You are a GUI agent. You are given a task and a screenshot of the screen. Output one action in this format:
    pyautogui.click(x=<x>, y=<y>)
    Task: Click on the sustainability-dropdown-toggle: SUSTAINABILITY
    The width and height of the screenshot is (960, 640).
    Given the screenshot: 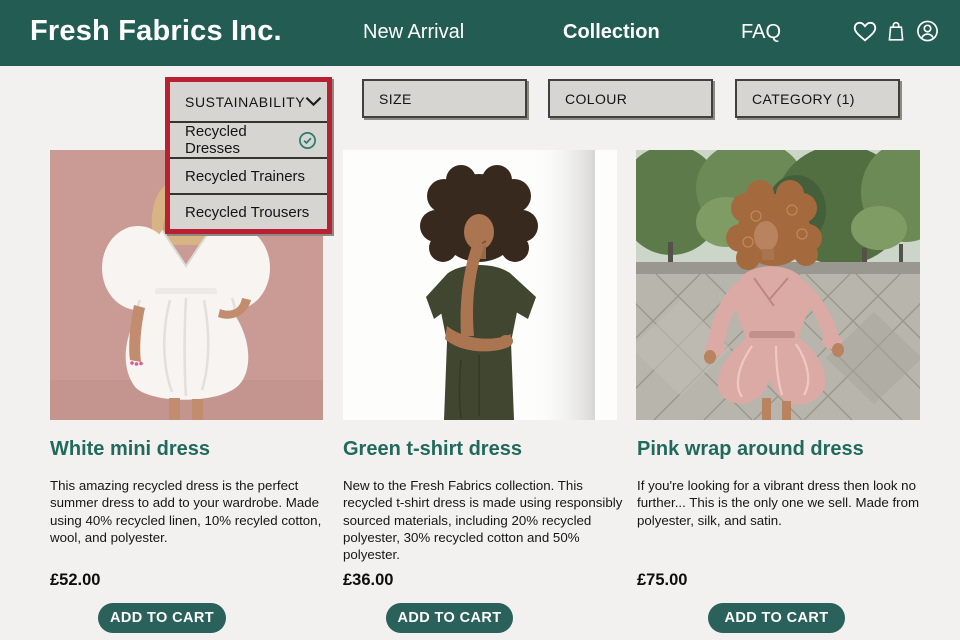 What is the action you would take?
    pyautogui.click(x=248, y=101)
    